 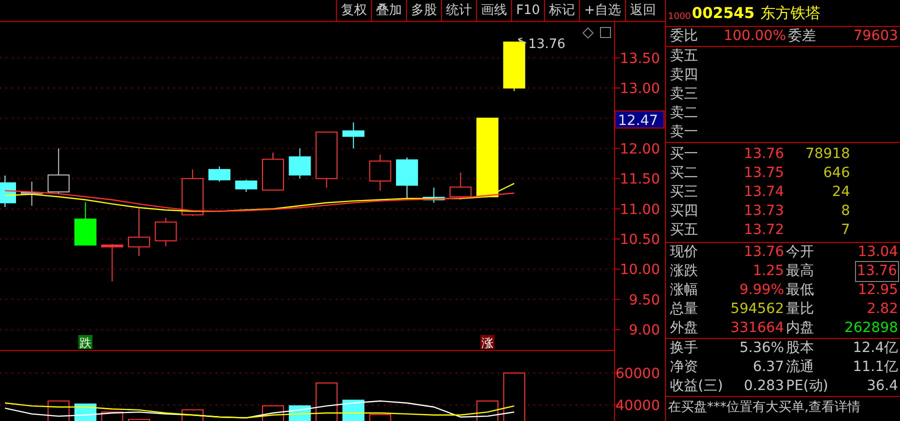 I want to click on order-label: 买五, so click(x=684, y=230).